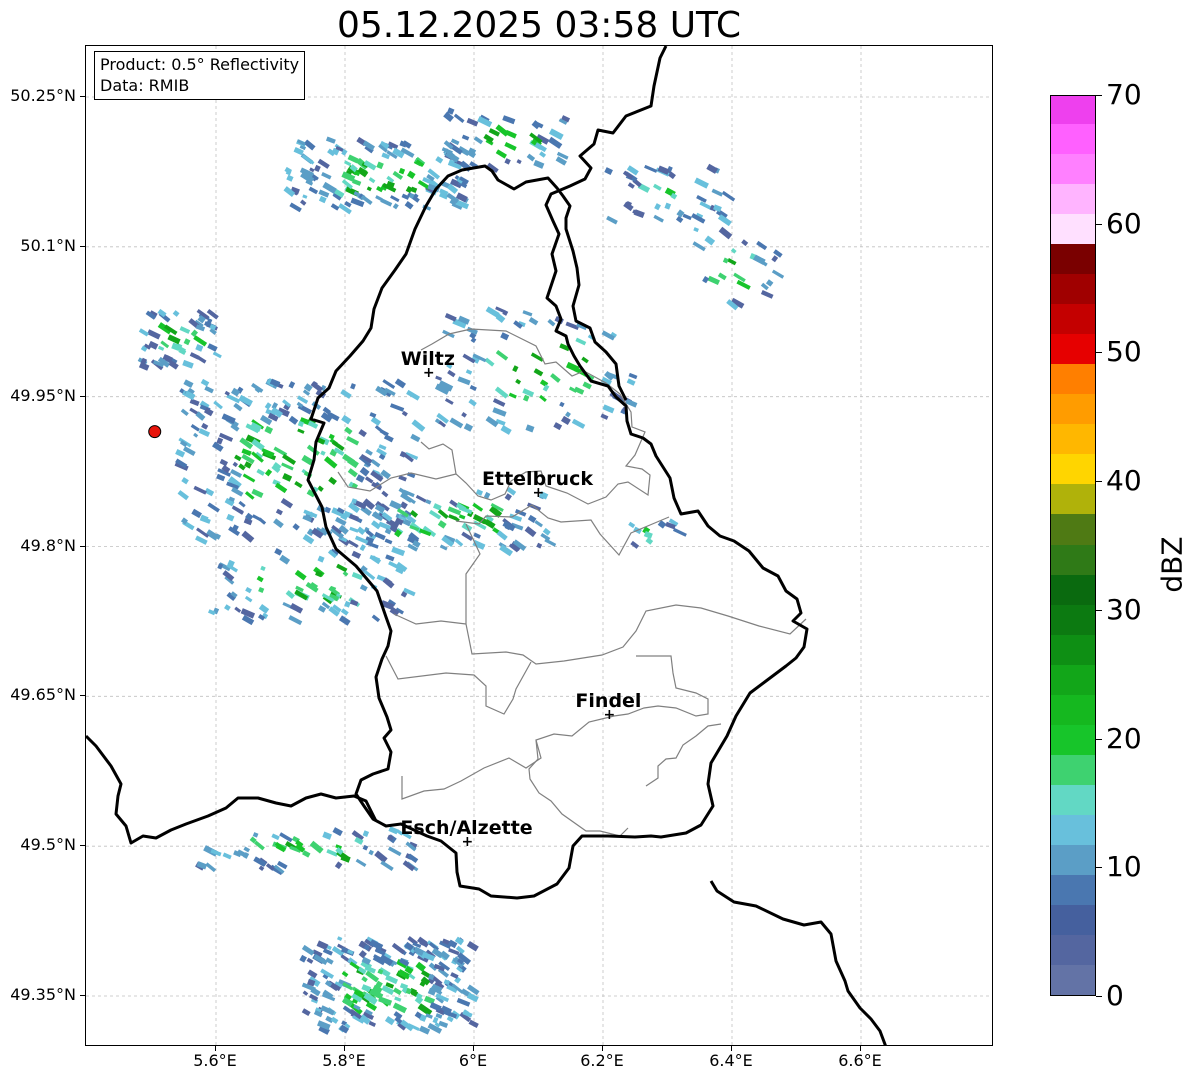  What do you see at coordinates (1124, 867) in the screenshot?
I see `colorbar-tick-label: 10` at bounding box center [1124, 867].